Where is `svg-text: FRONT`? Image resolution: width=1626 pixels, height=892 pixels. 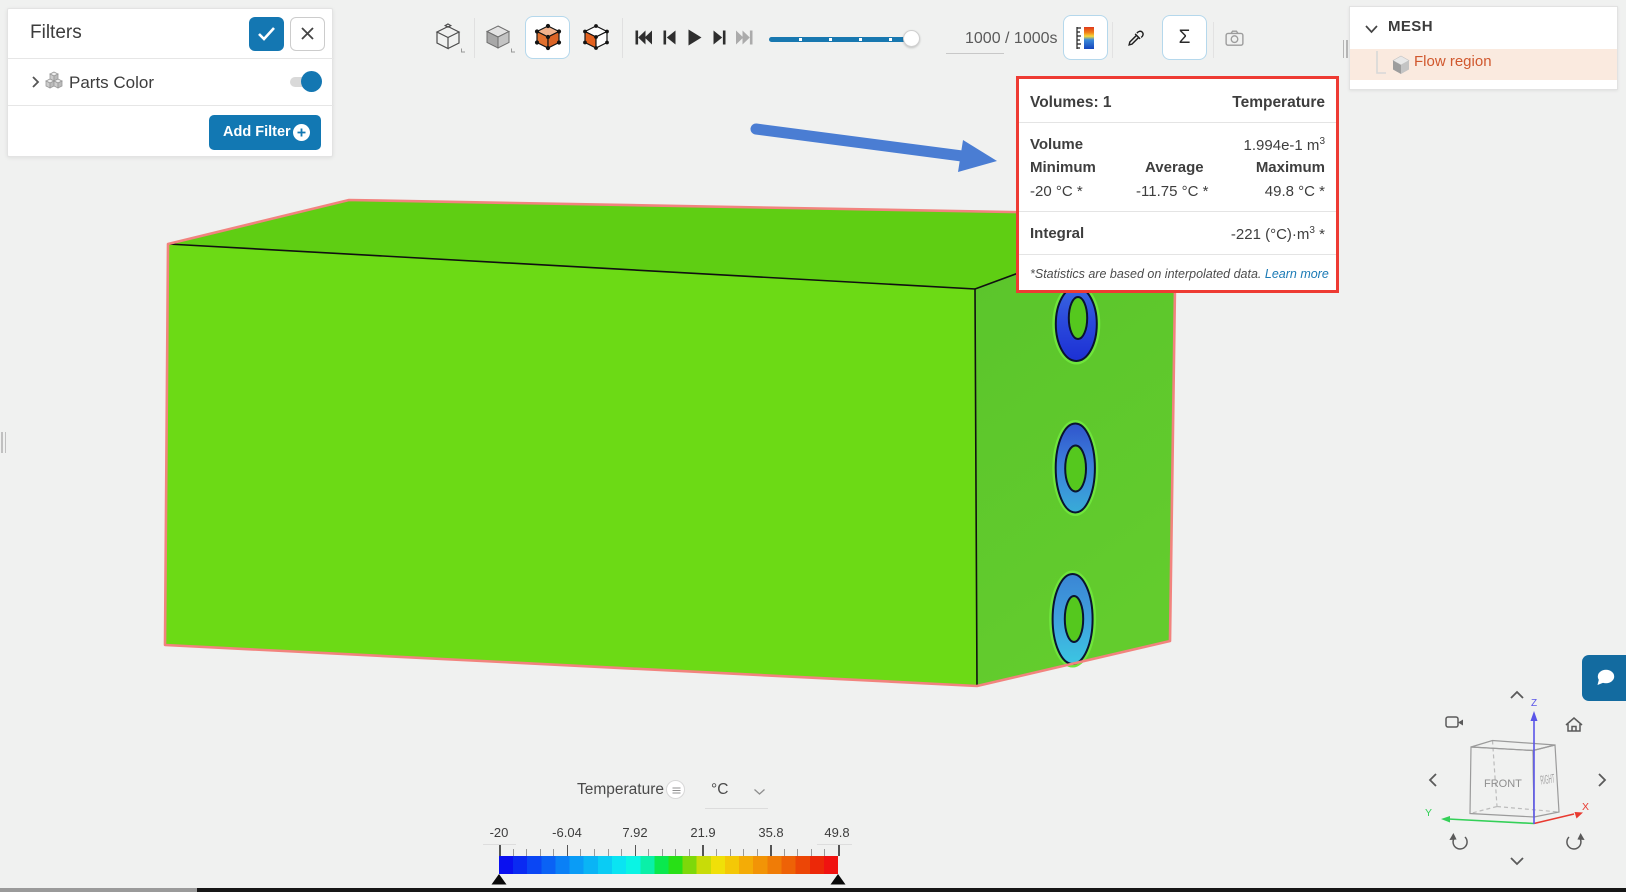
svg-text: FRONT is located at coordinates (1503, 784).